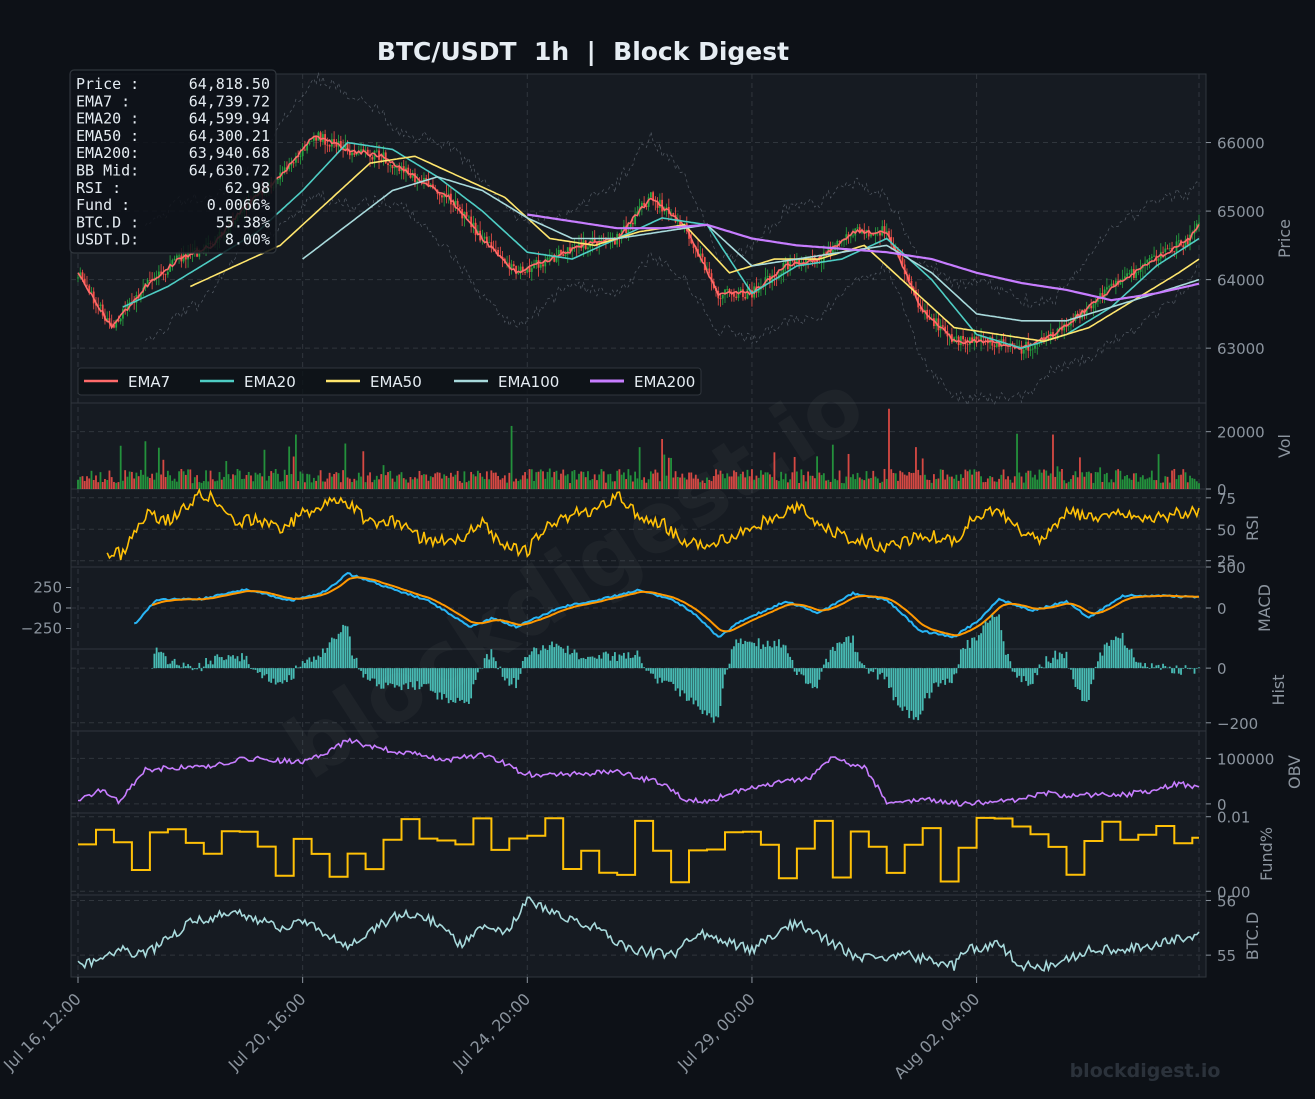 This screenshot has height=1099, width=1315. What do you see at coordinates (1145, 1071) in the screenshot?
I see `footer-brand: blockdigest.io` at bounding box center [1145, 1071].